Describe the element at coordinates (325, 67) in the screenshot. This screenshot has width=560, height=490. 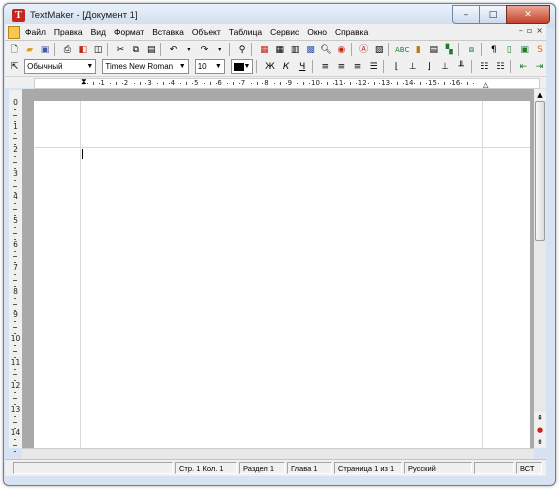
I see `align-left-icon: ≡` at that location.